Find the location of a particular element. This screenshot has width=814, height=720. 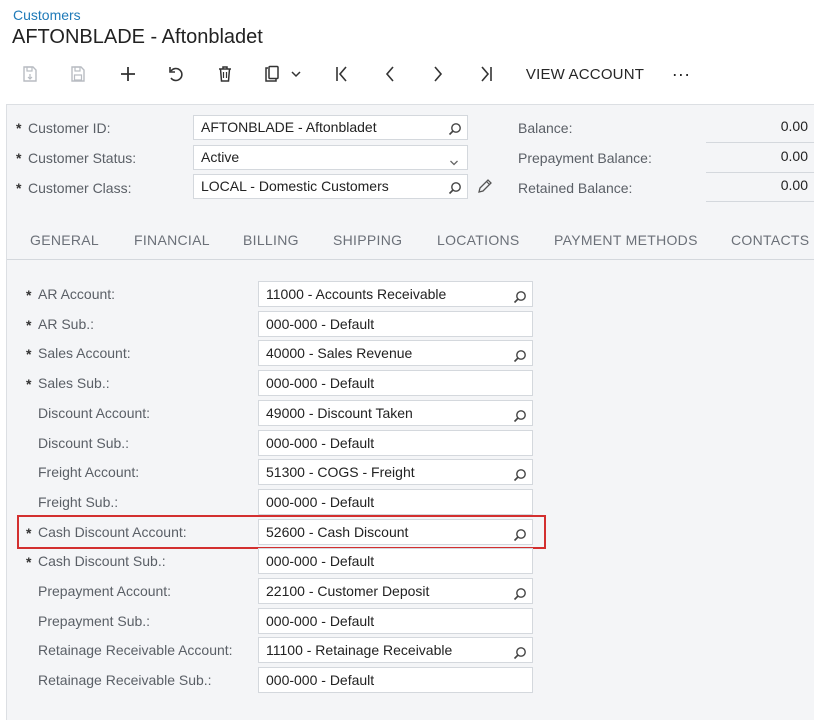

ar-sub-value: 000-000 - Default is located at coordinates (320, 324).